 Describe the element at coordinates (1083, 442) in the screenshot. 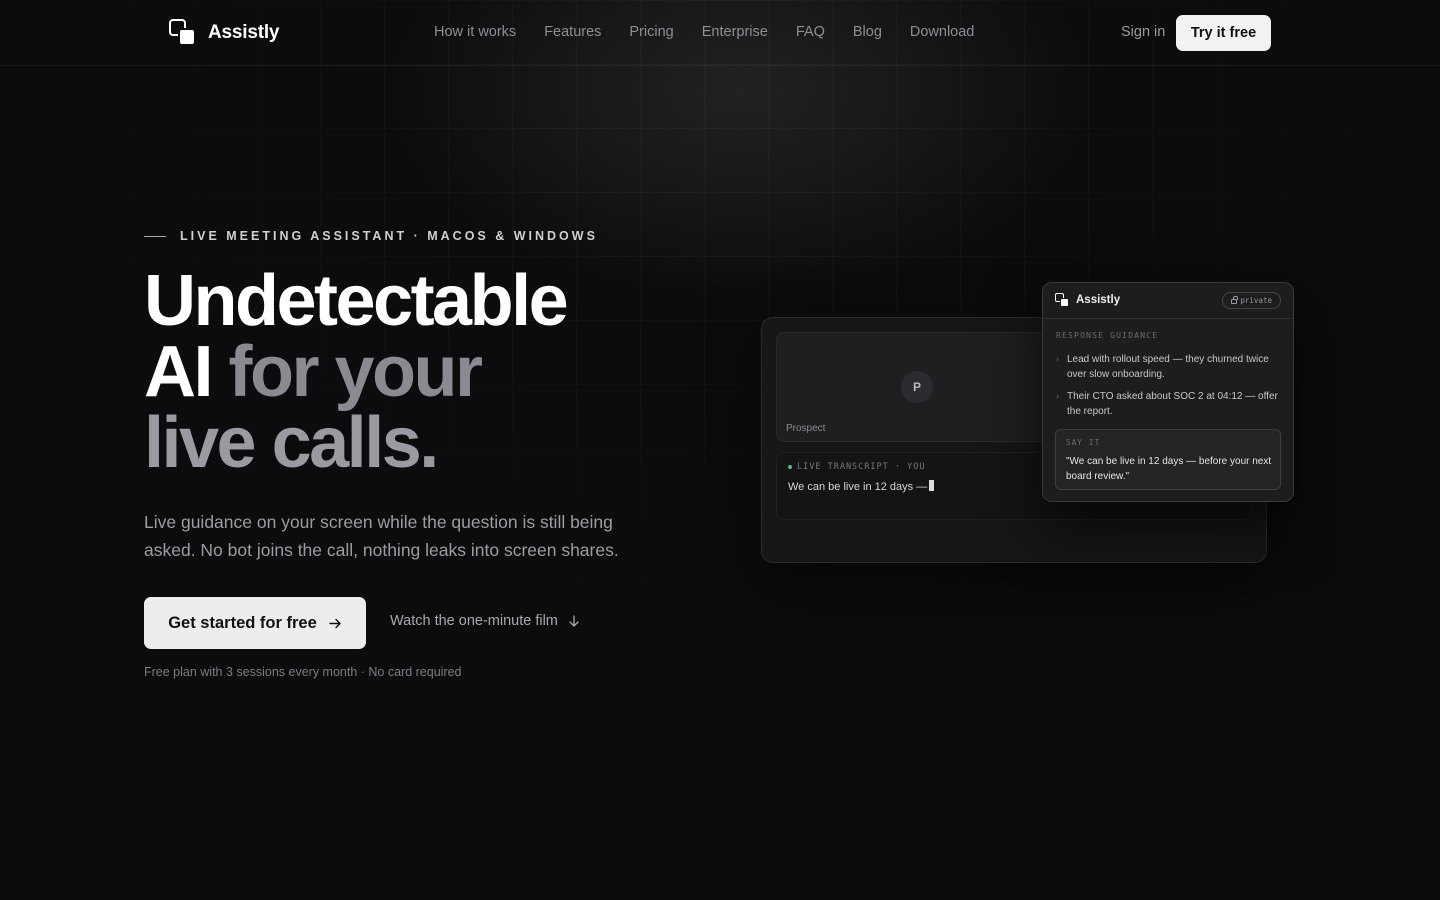

I see `say-it-label: SAY IT` at that location.